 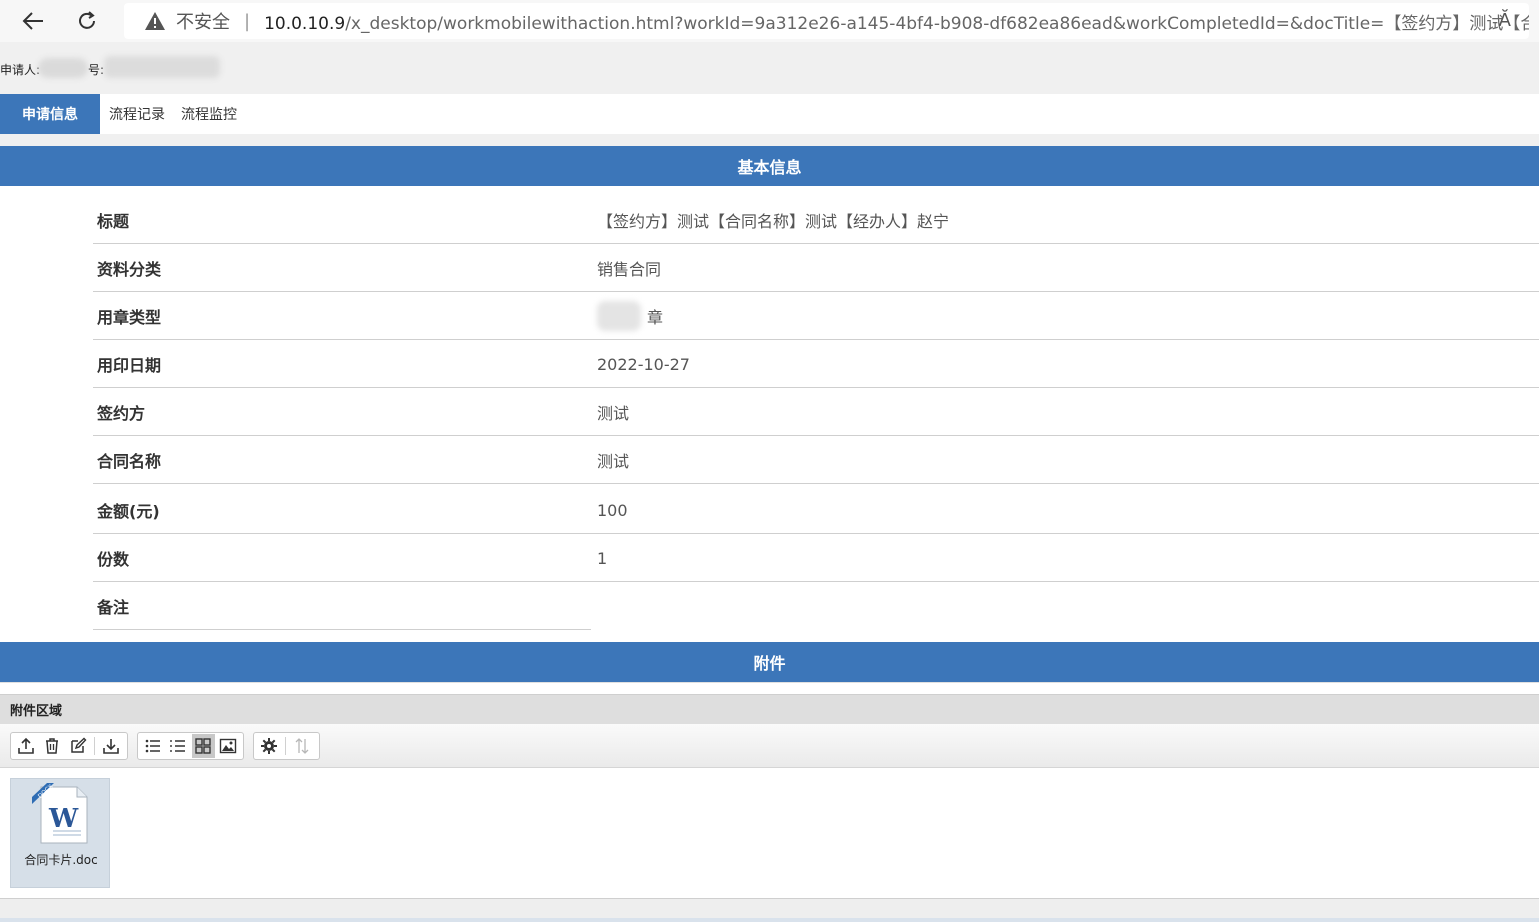 What do you see at coordinates (228, 746) in the screenshot?
I see `image-view-icon` at bounding box center [228, 746].